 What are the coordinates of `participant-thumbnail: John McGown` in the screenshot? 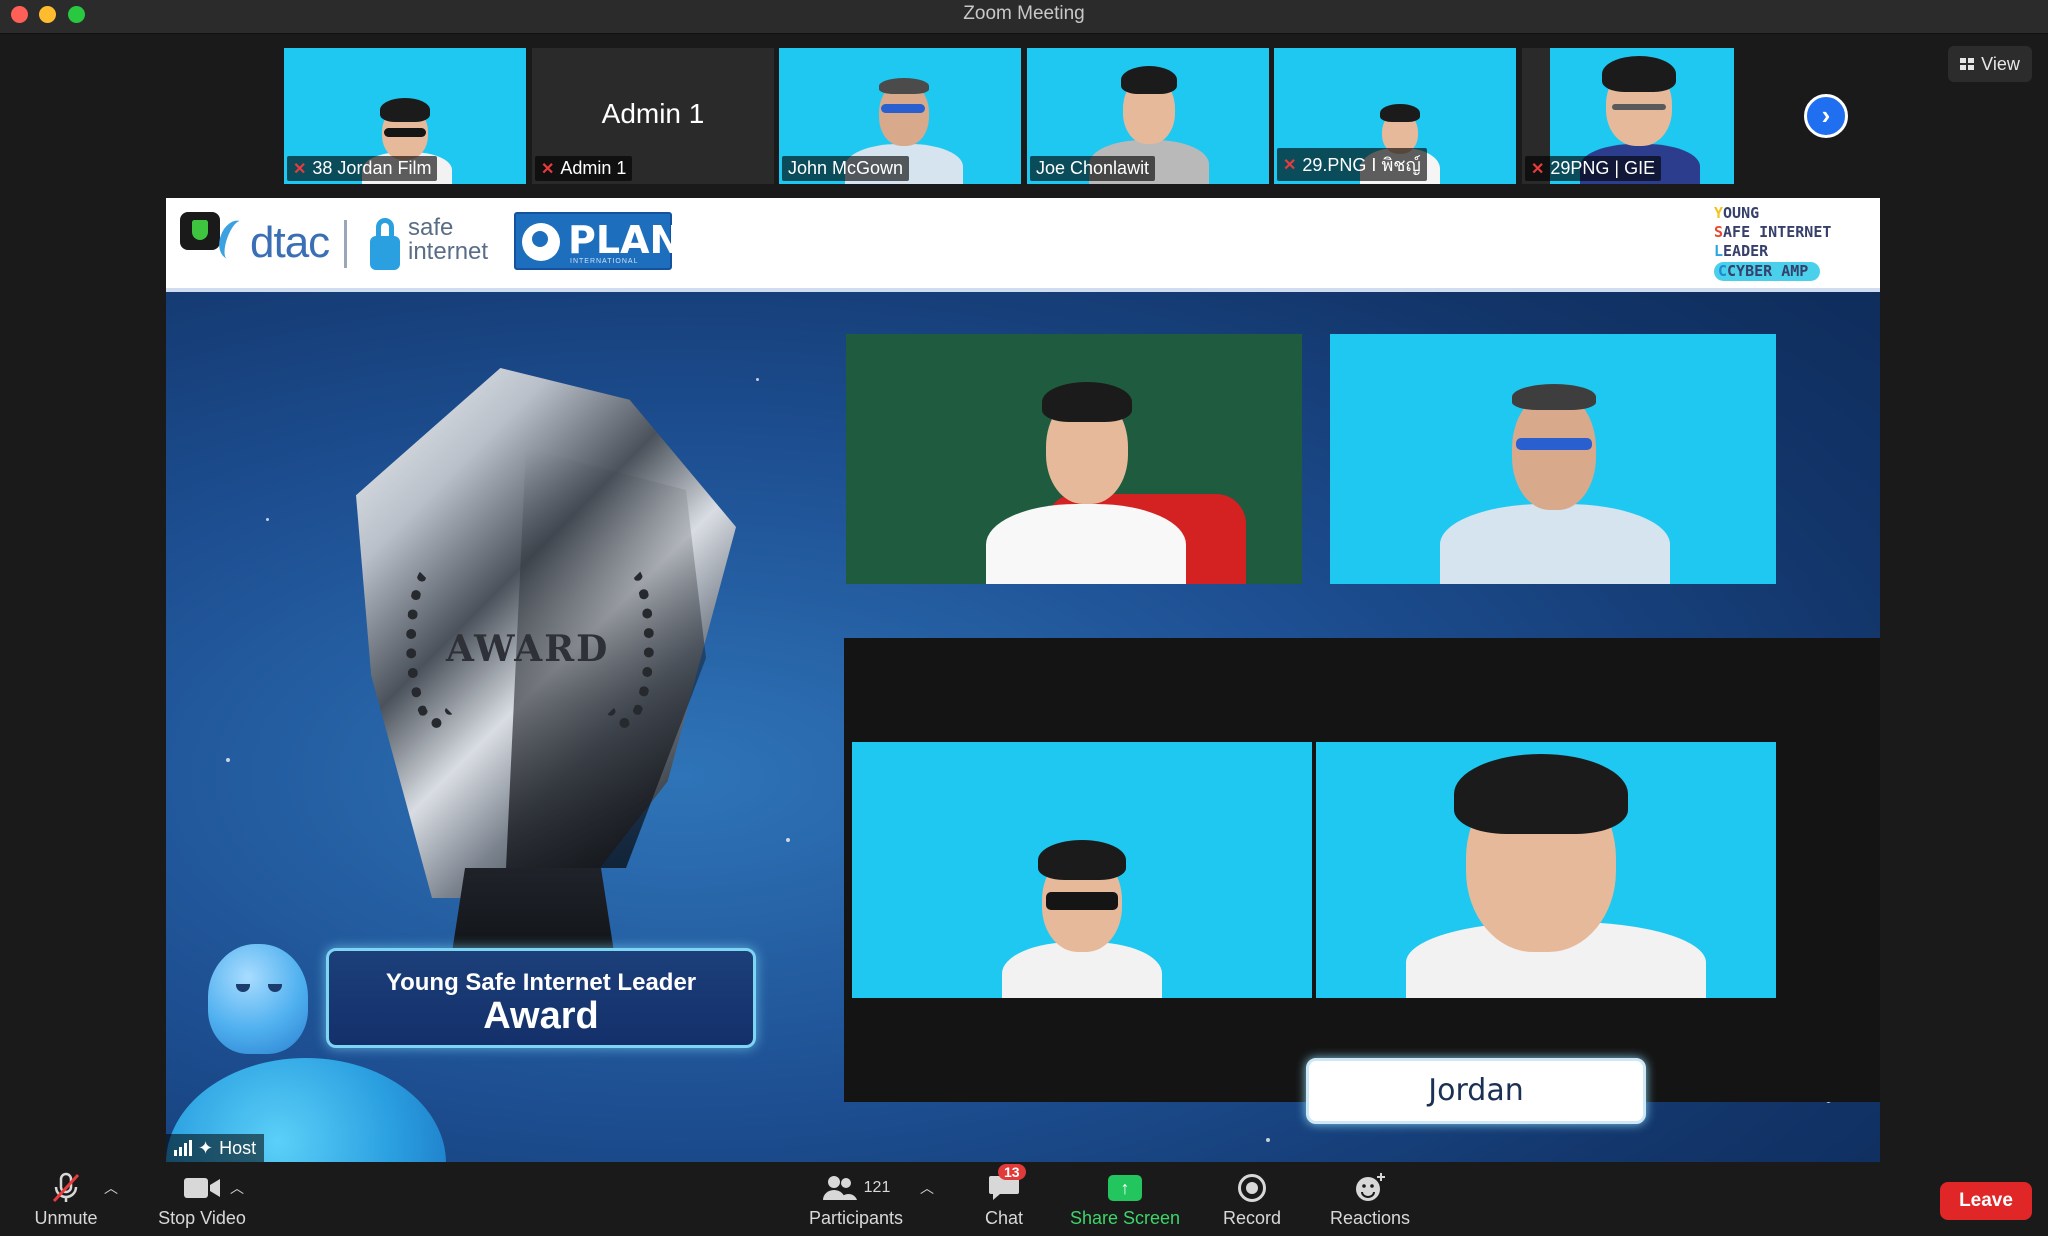 It's located at (900, 116).